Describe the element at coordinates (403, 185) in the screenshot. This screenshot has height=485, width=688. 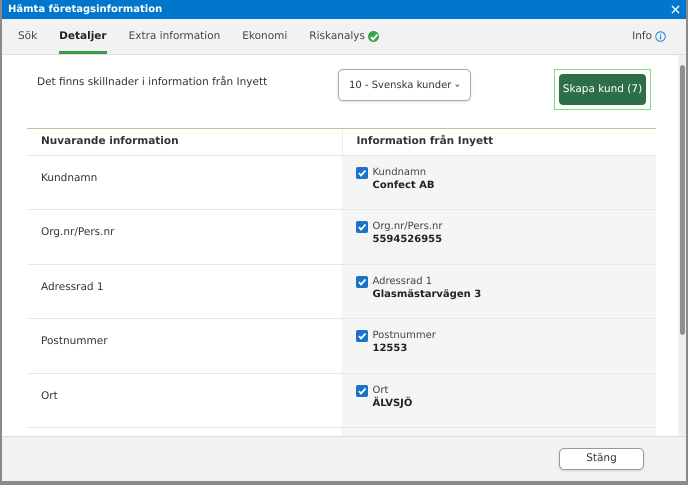
I see `field-value: Confect AB` at that location.